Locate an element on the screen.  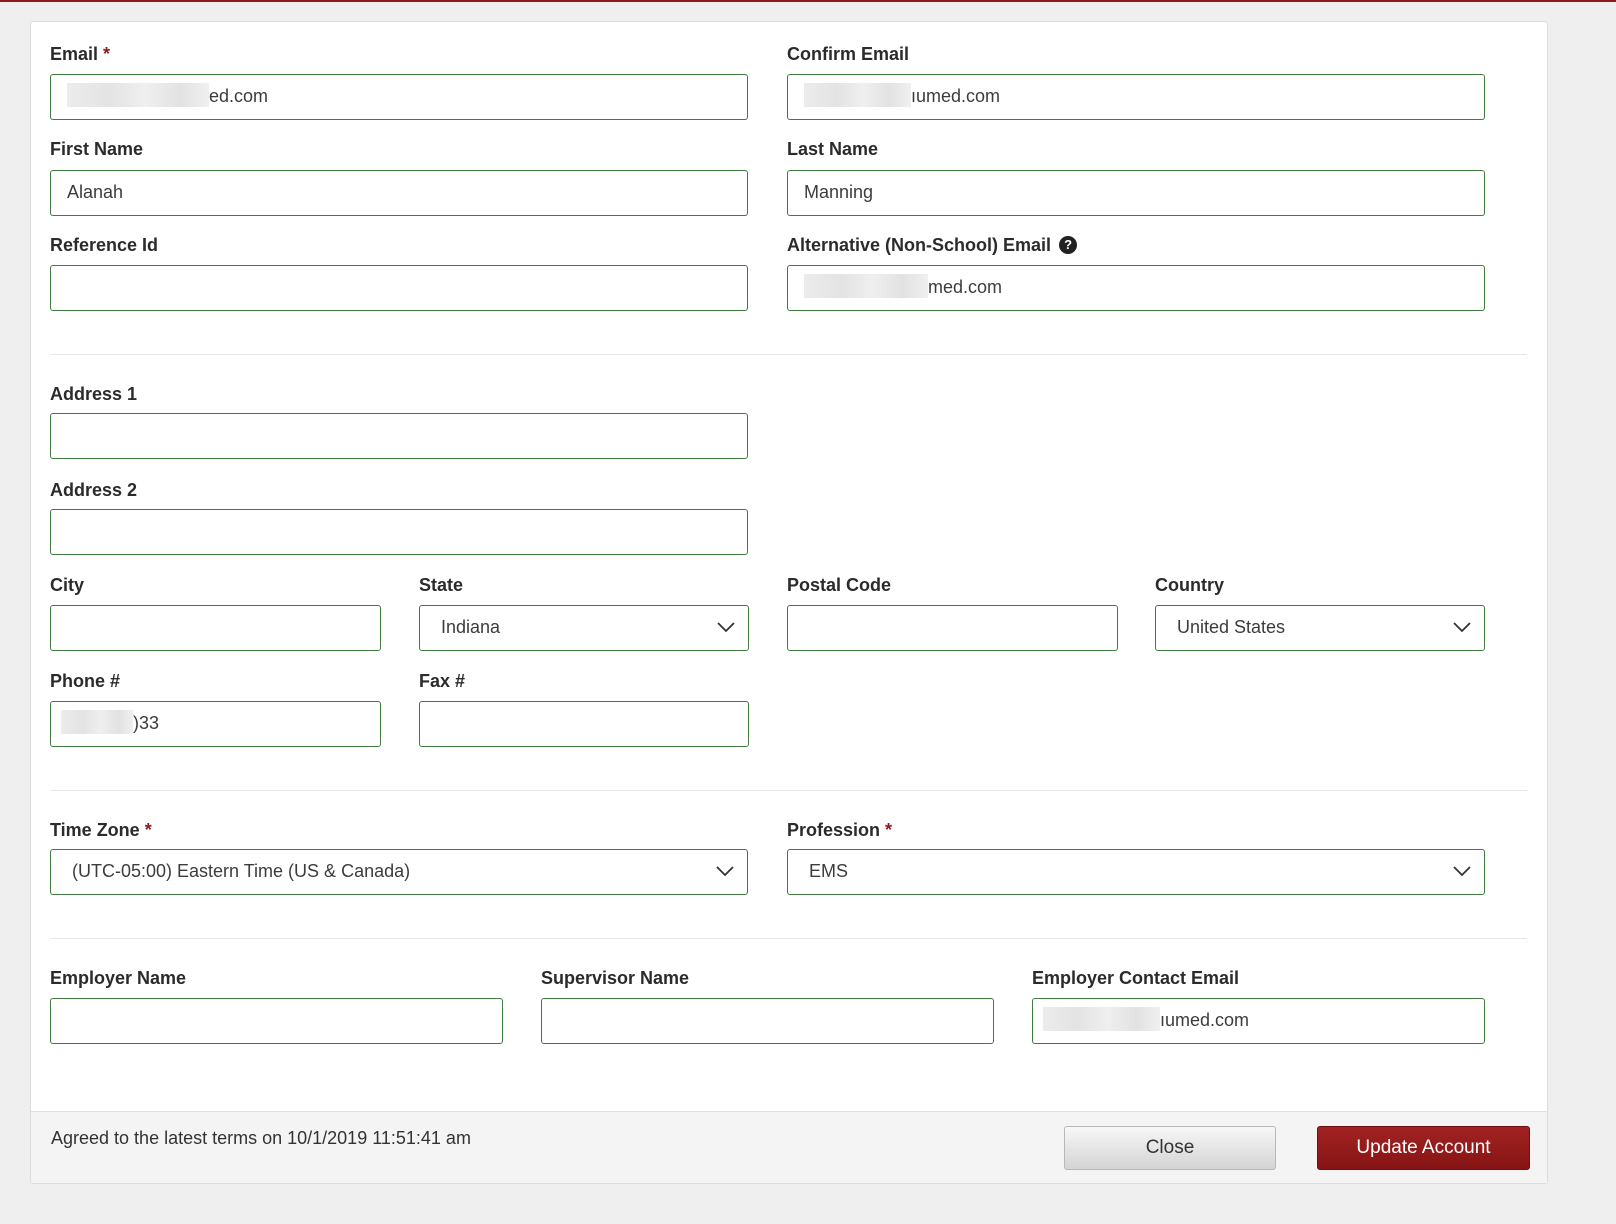
employer-name-label: Employer Name is located at coordinates (118, 978).